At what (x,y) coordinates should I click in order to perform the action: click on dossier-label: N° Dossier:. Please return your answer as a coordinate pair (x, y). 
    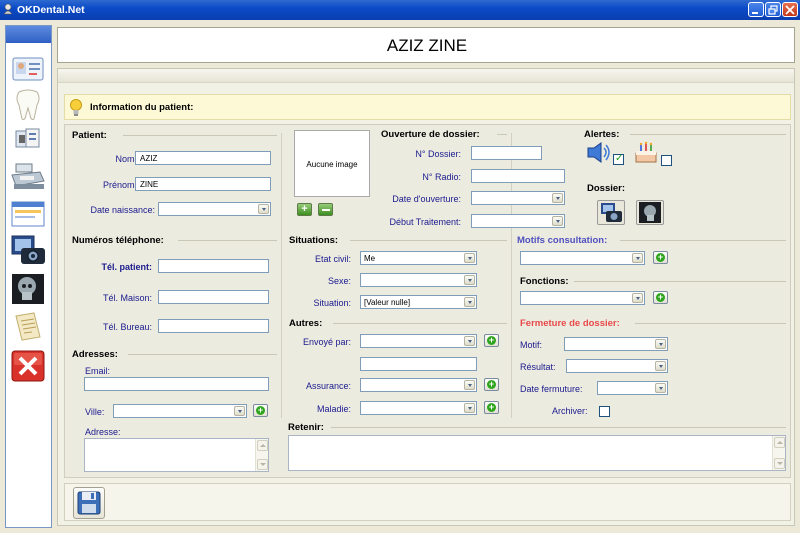
    Looking at the image, I should click on (438, 154).